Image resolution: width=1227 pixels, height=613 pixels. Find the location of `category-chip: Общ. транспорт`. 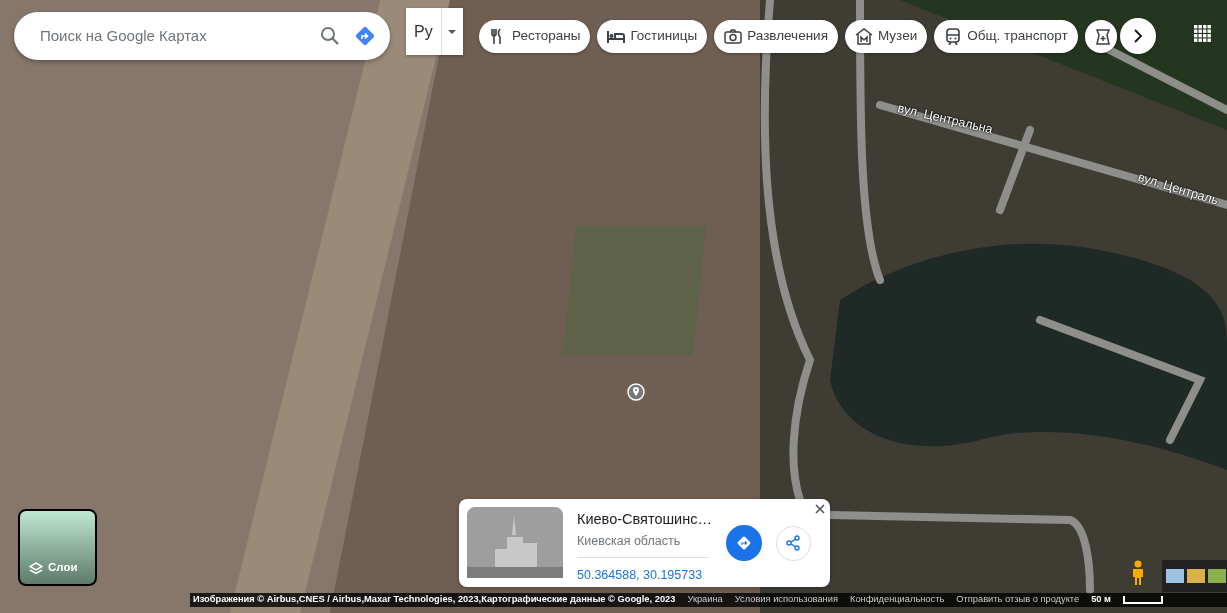

category-chip: Общ. транспорт is located at coordinates (1006, 36).